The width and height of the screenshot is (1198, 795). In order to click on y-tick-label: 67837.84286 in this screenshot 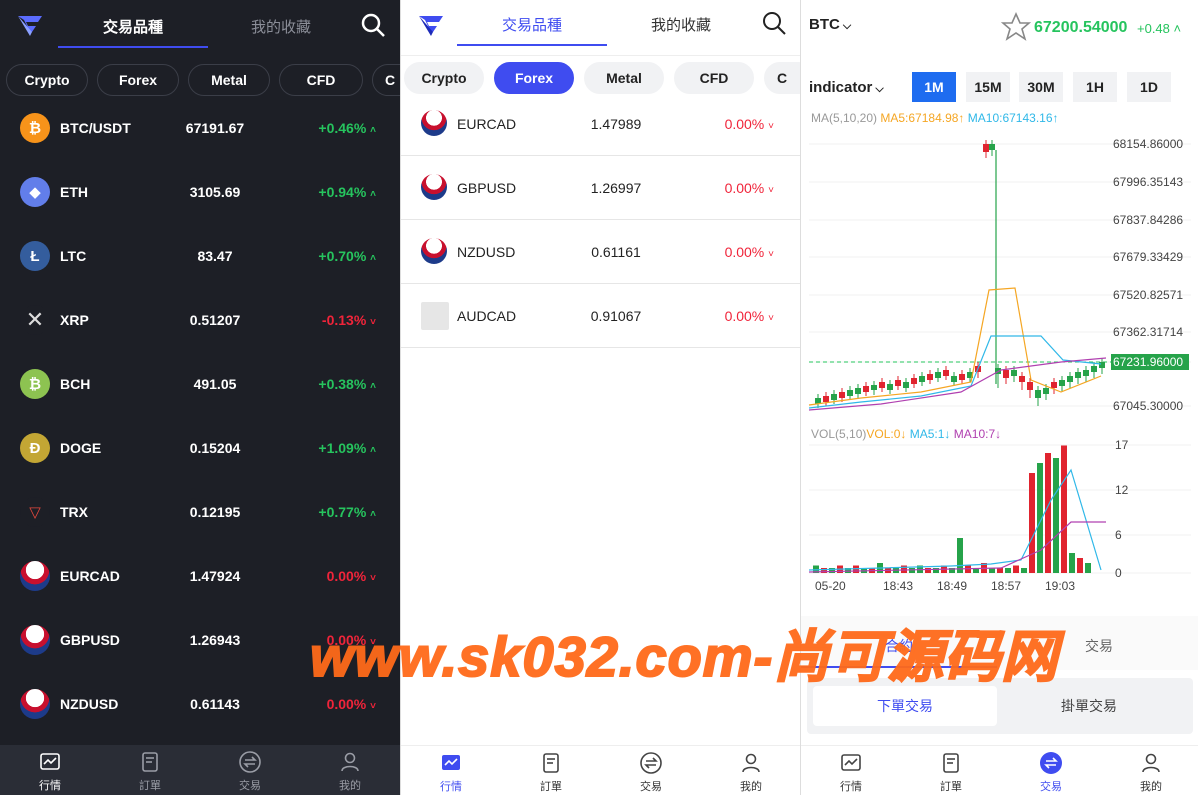, I will do `click(1148, 220)`.